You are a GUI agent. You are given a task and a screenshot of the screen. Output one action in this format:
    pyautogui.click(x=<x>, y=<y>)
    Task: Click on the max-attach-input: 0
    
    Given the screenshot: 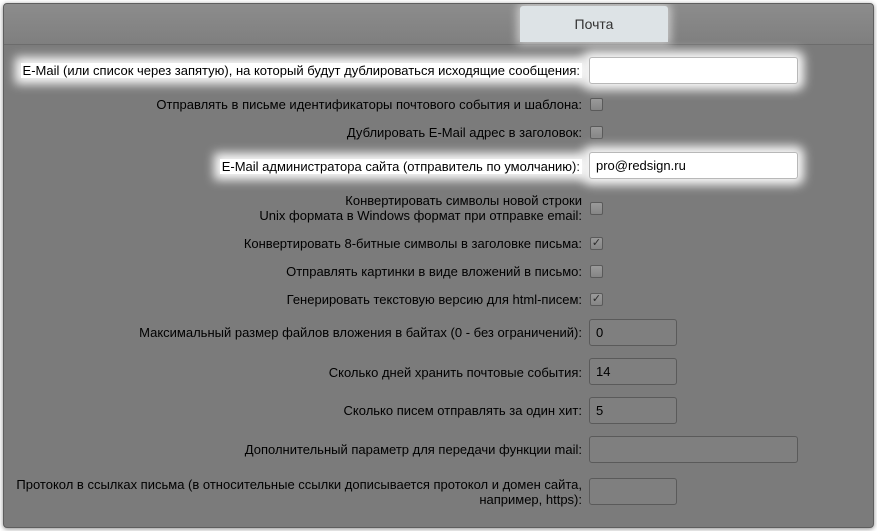 What is the action you would take?
    pyautogui.click(x=633, y=332)
    